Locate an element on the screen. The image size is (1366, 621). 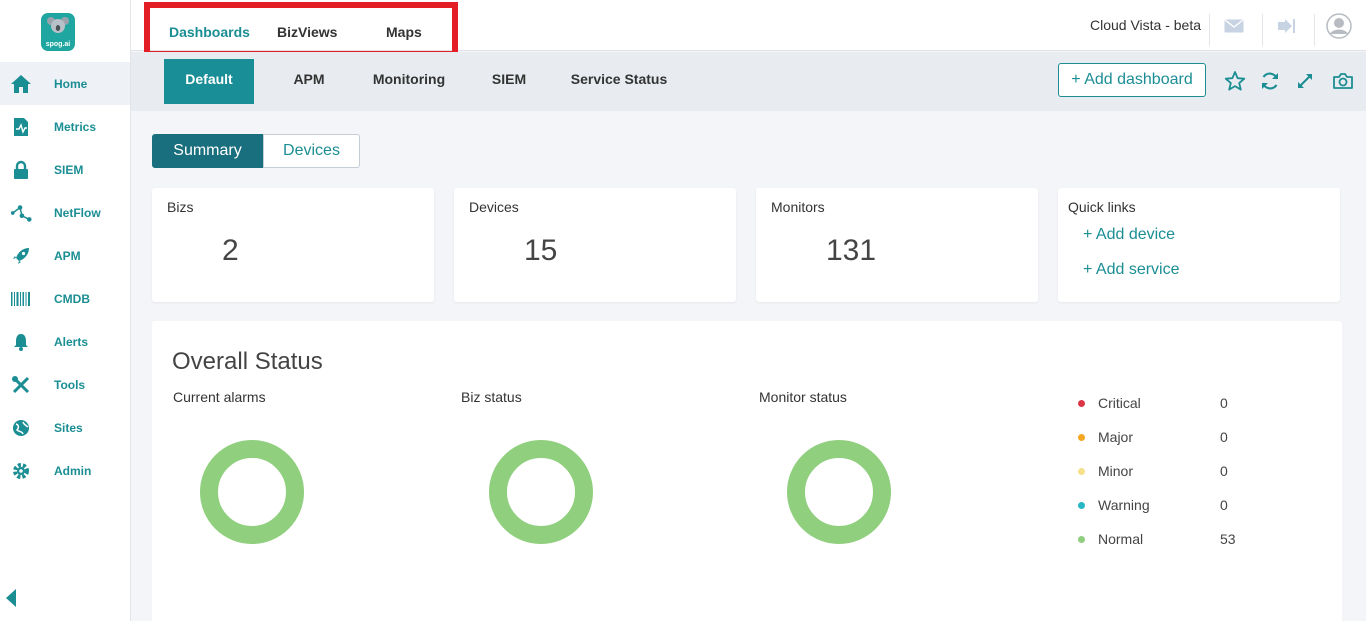
quick-links-card: Quick links + Add device + Add service is located at coordinates (1199, 245).